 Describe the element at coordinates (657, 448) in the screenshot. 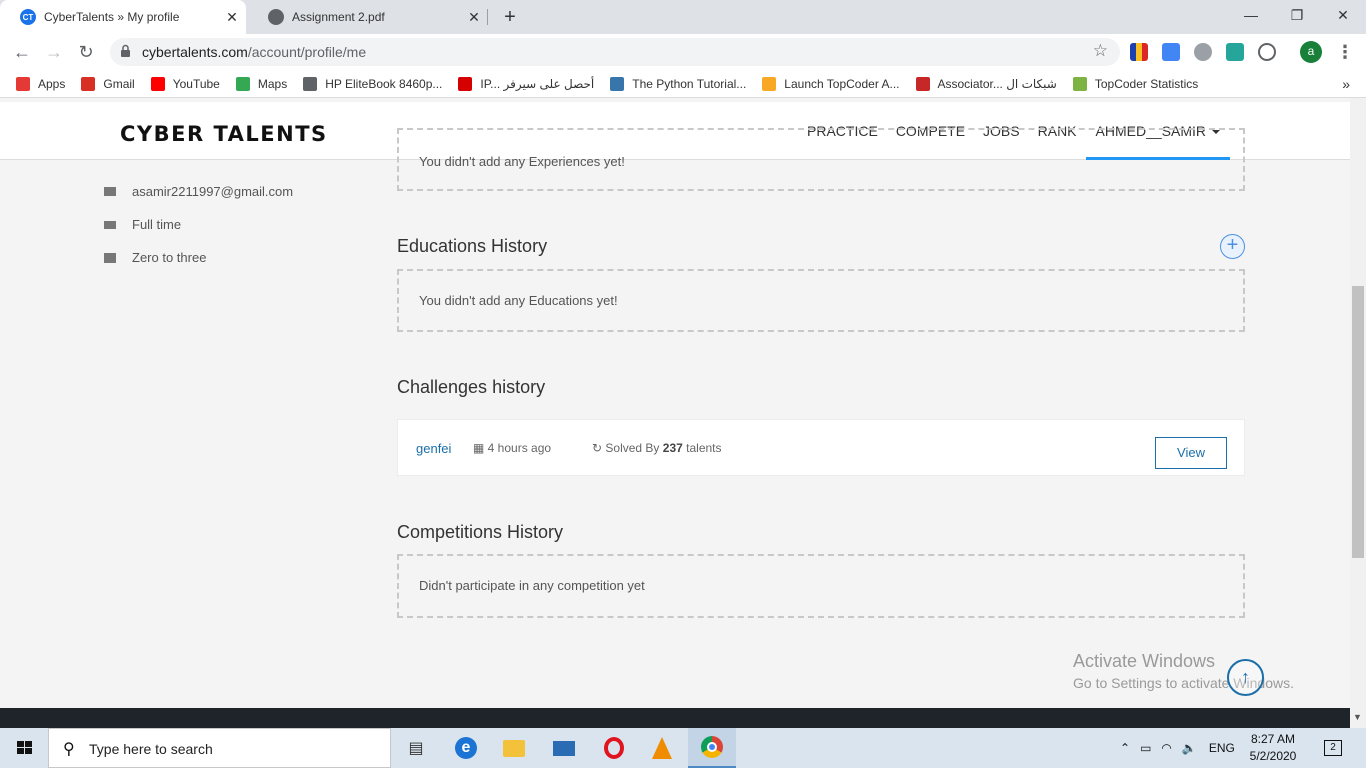

I see `challenge-solved-count: ↻ Solved By 237 talents` at that location.